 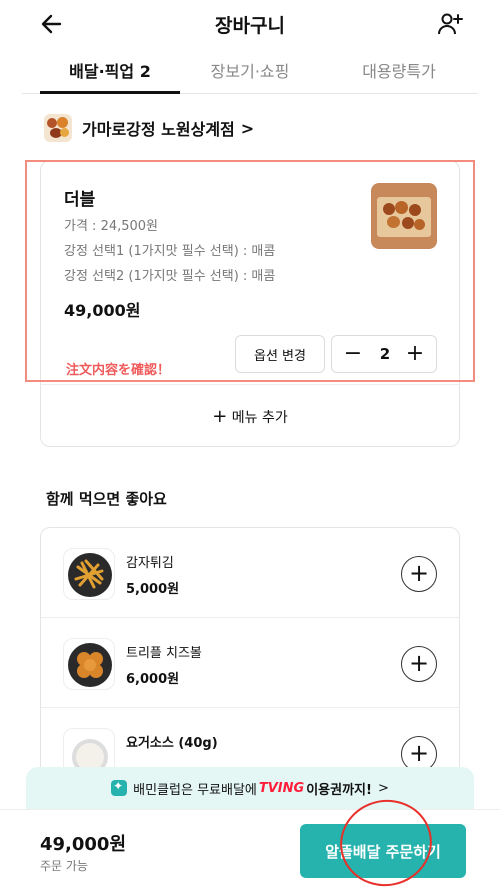 I want to click on active-tab-indicator, so click(x=110, y=92).